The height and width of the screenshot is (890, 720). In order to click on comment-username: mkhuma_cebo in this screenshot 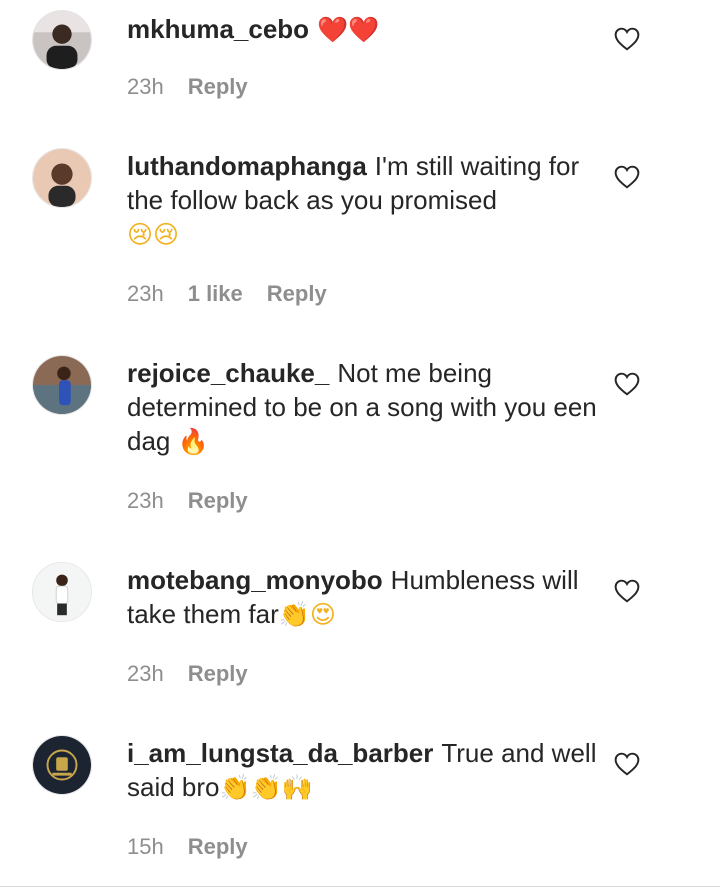, I will do `click(218, 29)`.